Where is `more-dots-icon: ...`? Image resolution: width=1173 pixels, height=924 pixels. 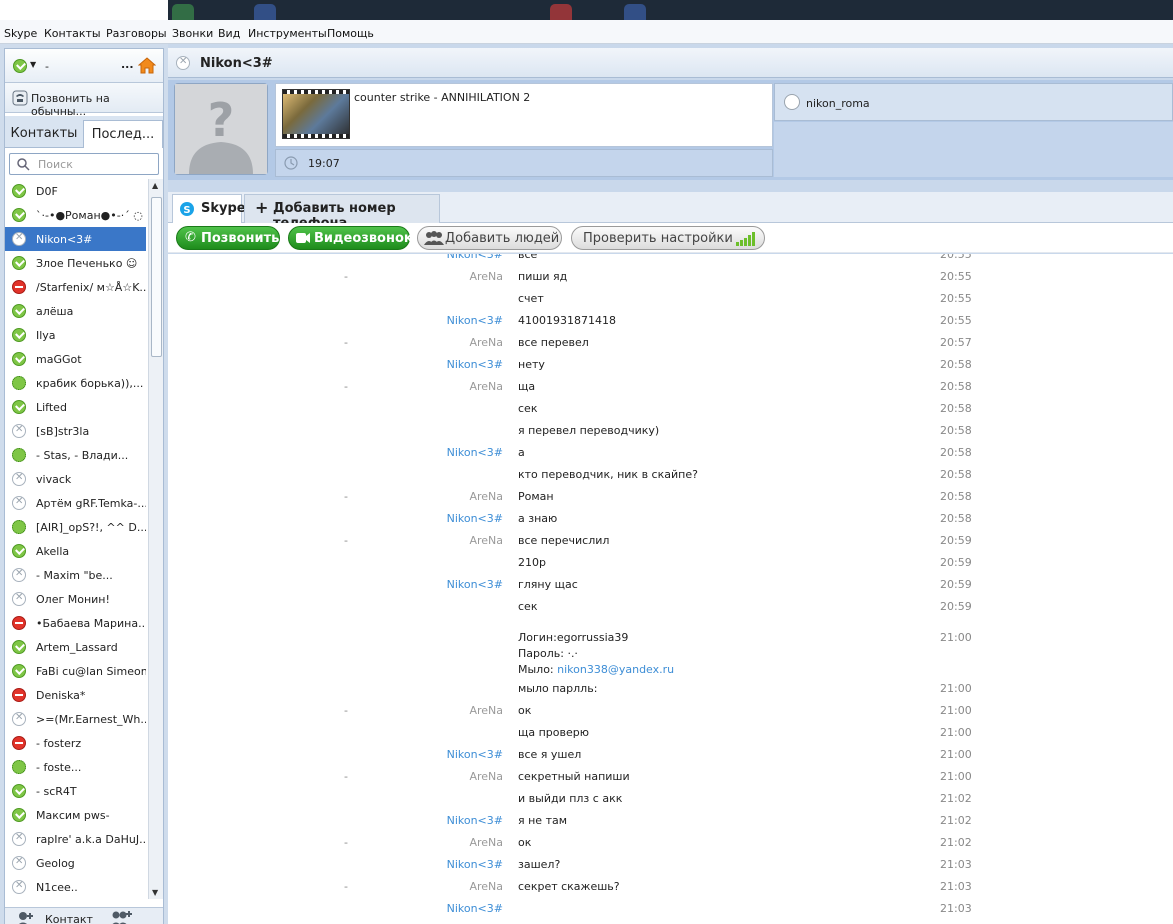
more-dots-icon: ... is located at coordinates (127, 64).